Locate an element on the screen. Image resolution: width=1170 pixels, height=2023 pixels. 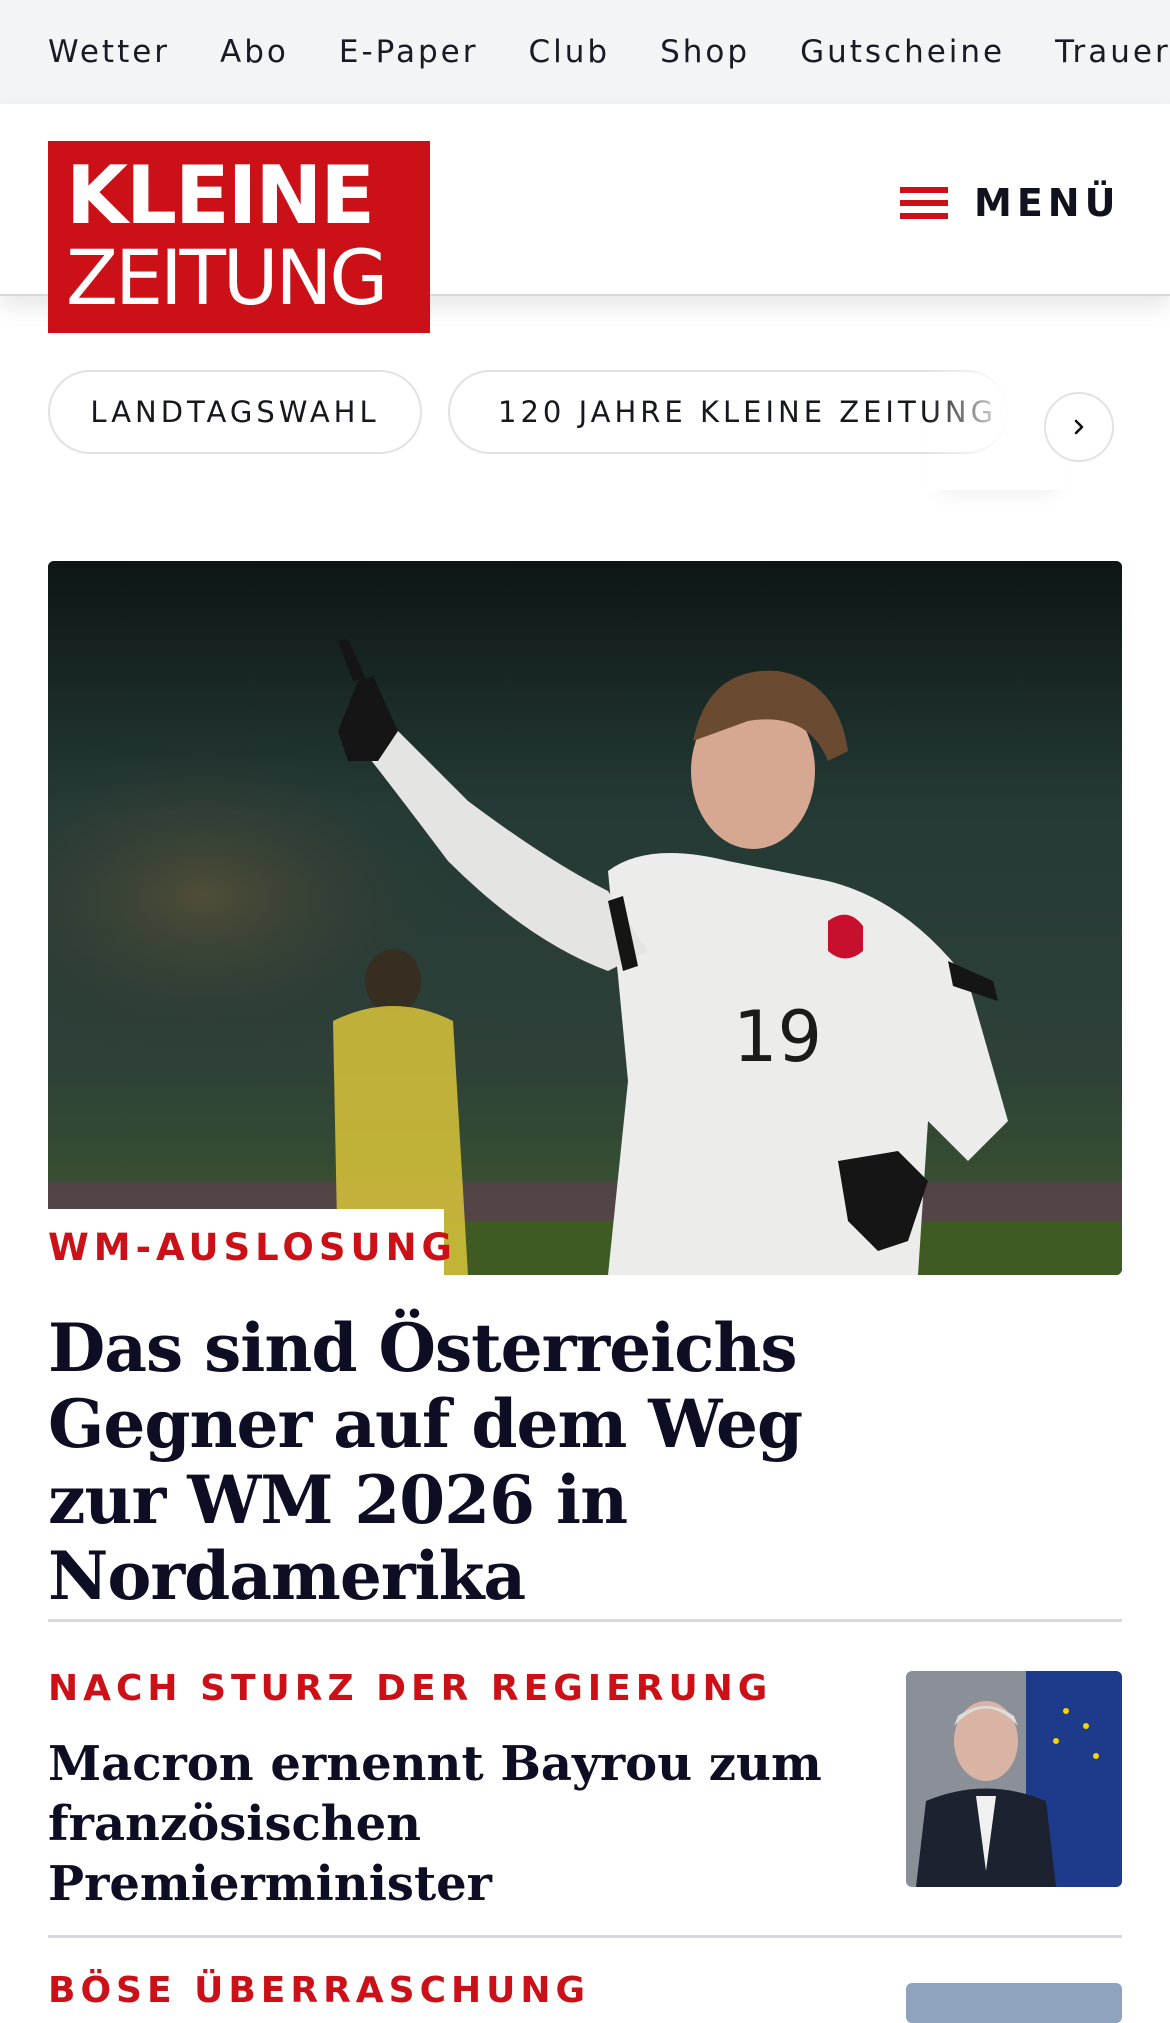
topnav-link-abo: Abo is located at coordinates (254, 52).